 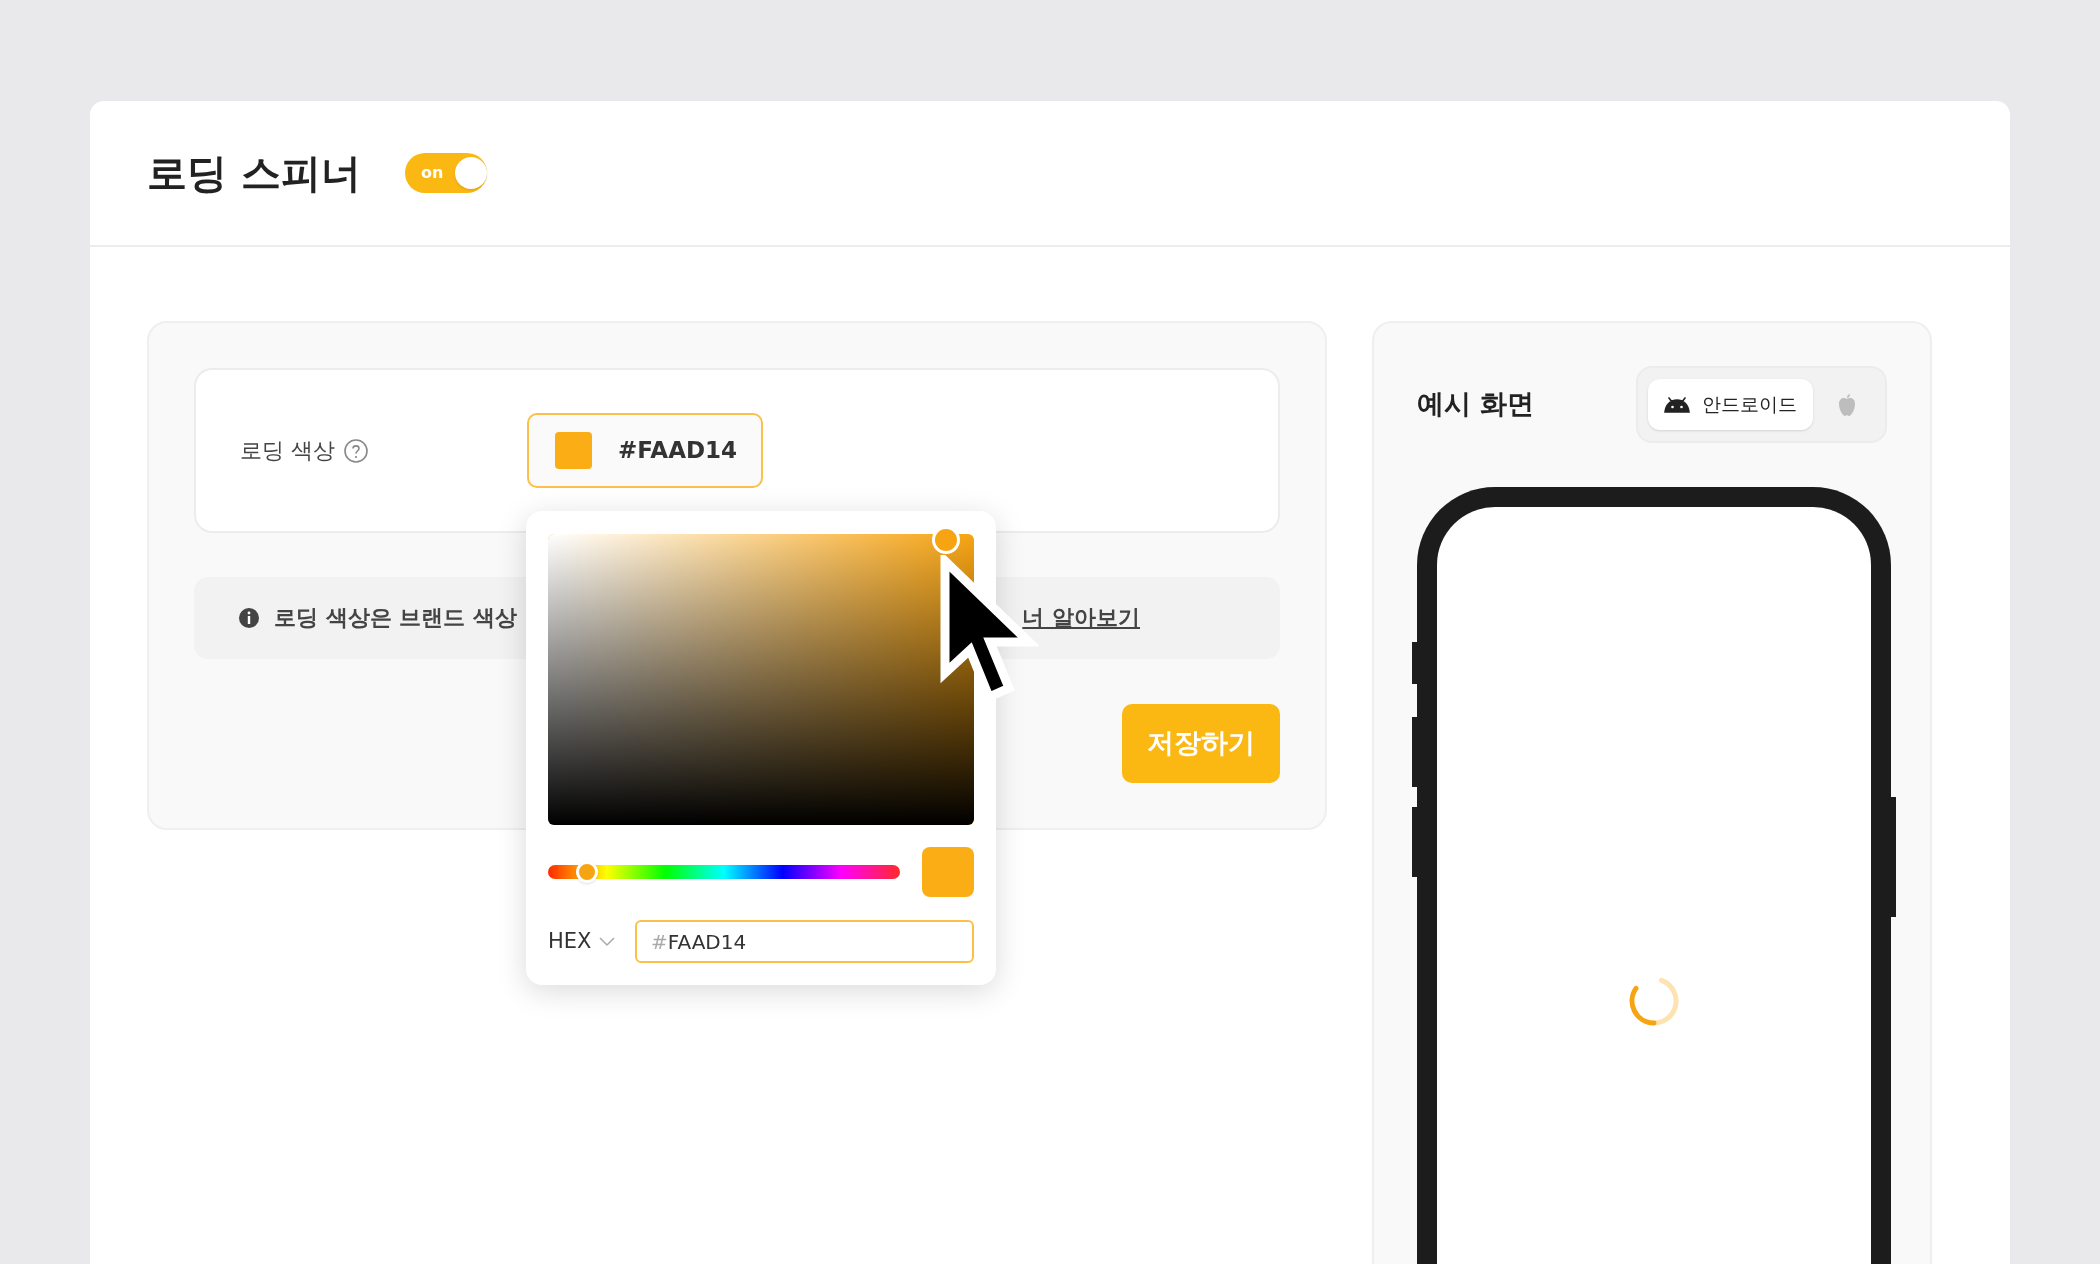 I want to click on info-text: 로딩 색상은 브랜드 색상, so click(x=395, y=618).